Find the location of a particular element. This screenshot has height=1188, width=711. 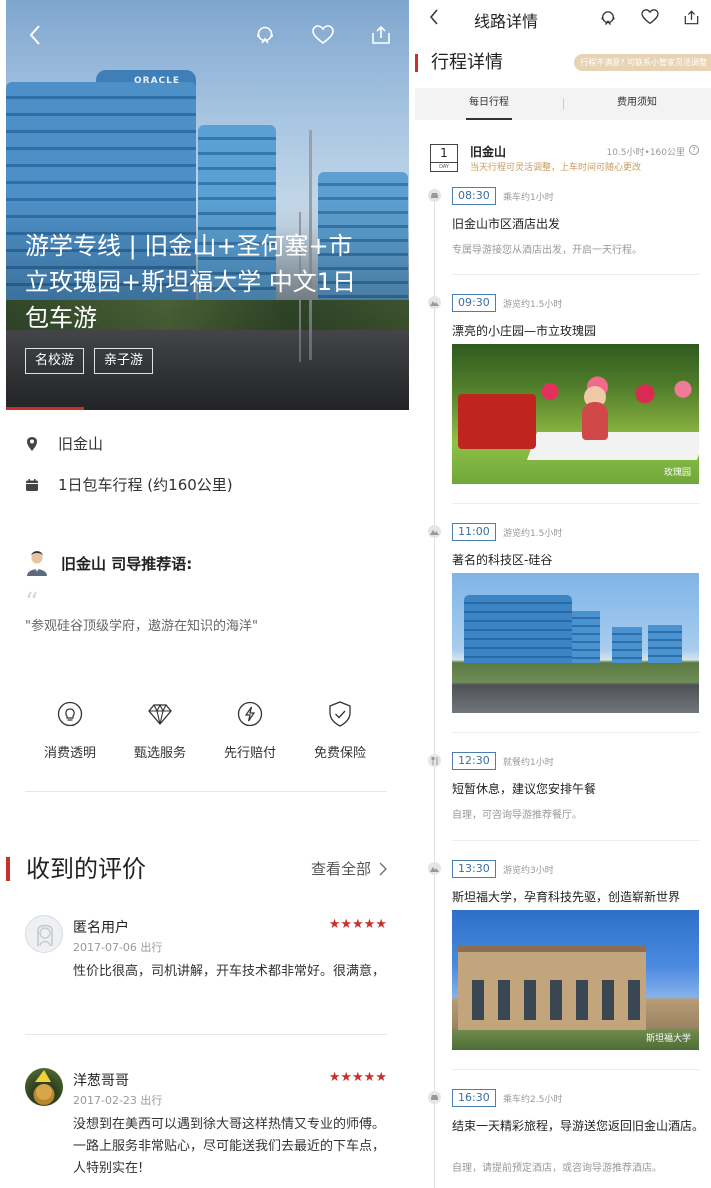

diamond-icon is located at coordinates (160, 714).